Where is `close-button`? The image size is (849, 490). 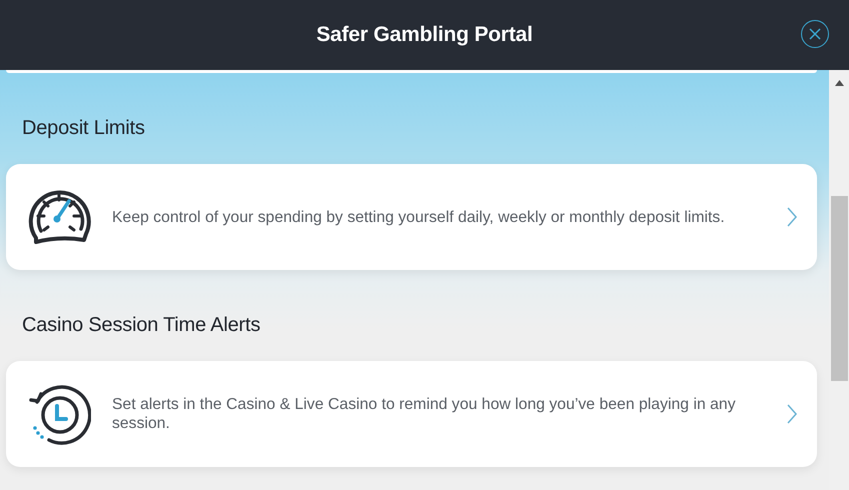
close-button is located at coordinates (815, 34).